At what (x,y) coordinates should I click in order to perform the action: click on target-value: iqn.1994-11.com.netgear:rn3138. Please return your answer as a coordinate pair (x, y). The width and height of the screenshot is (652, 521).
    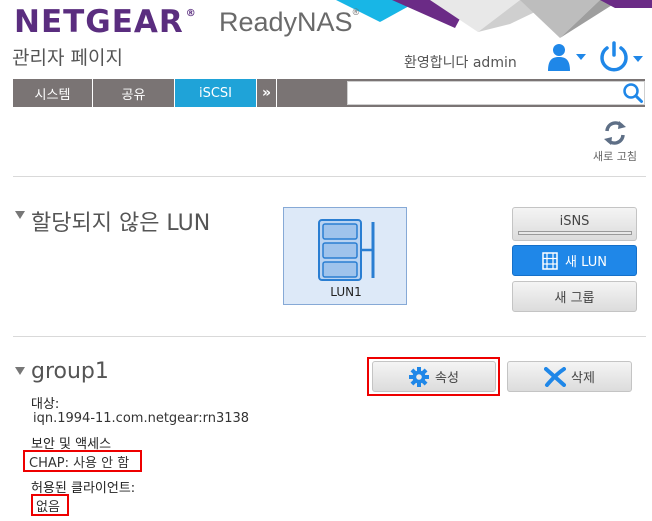
    Looking at the image, I should click on (141, 418).